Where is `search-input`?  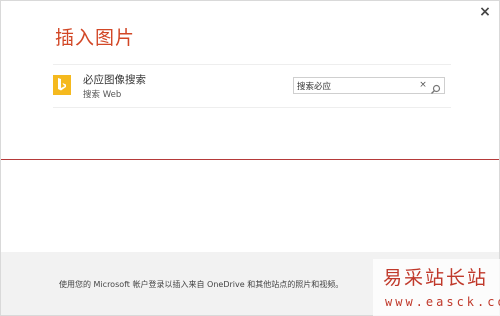 search-input is located at coordinates (355, 85).